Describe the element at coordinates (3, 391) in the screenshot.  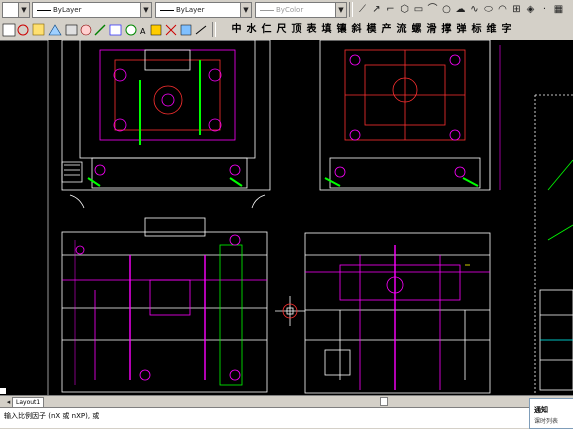
I see `ucs-icon` at that location.